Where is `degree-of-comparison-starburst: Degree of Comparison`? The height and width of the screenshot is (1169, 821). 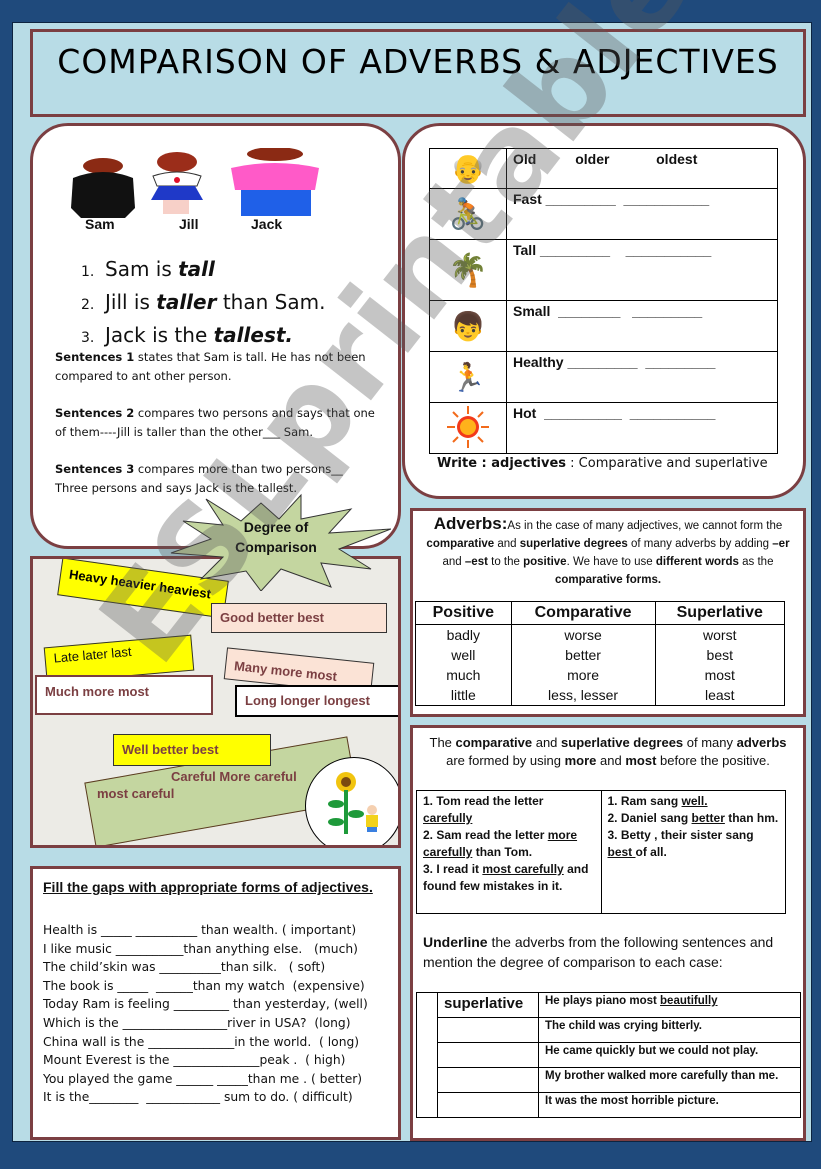 degree-of-comparison-starburst: Degree of Comparison is located at coordinates (276, 541).